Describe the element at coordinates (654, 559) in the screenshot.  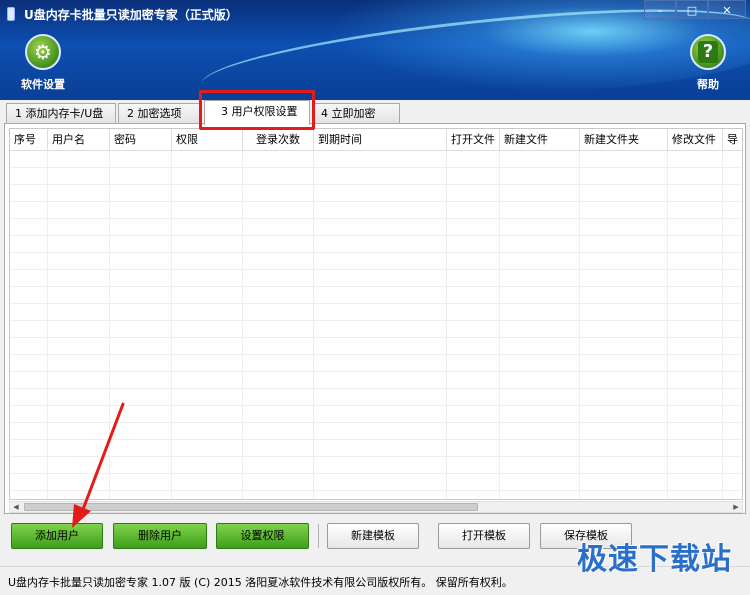
I see `watermark-logo: 极速下载站` at that location.